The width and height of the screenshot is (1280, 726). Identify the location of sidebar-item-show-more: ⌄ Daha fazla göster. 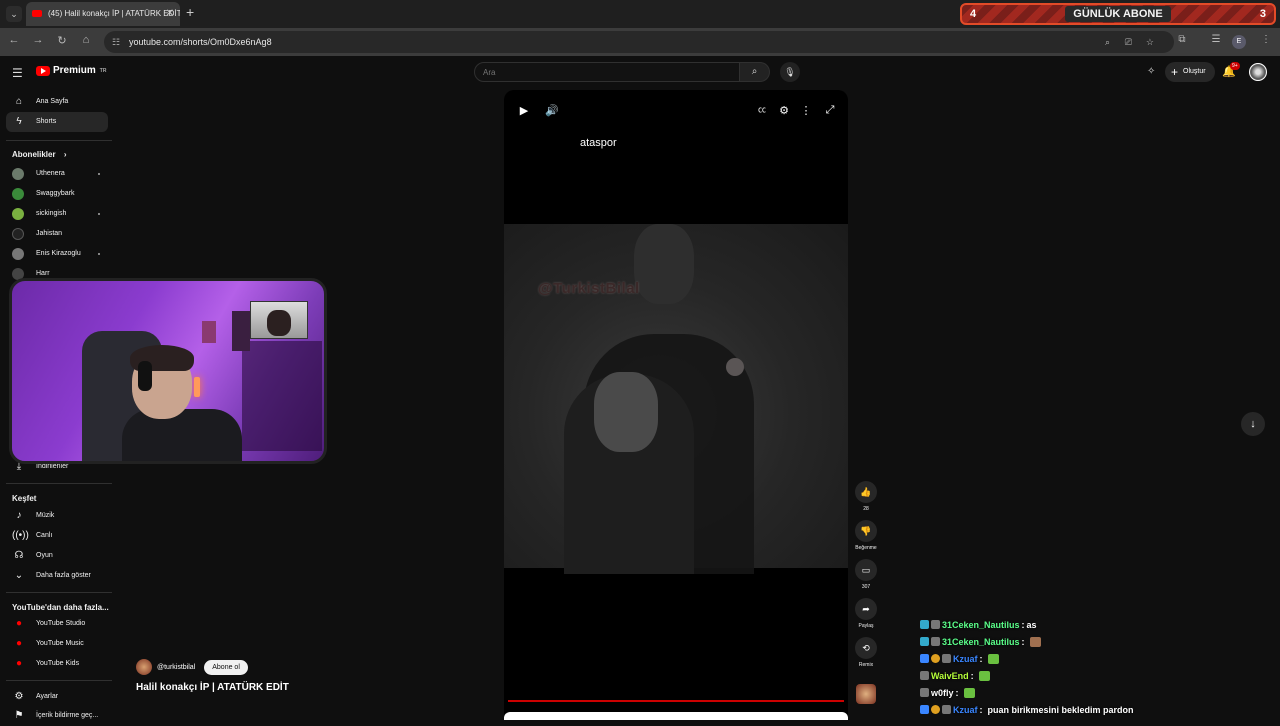
(57, 576).